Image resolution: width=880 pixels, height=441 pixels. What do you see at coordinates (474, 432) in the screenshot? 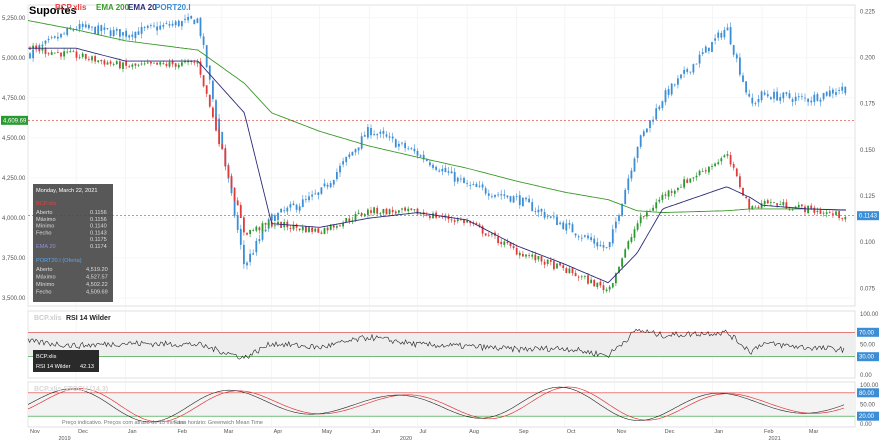
I see `month-tick-label: Aug` at bounding box center [474, 432].